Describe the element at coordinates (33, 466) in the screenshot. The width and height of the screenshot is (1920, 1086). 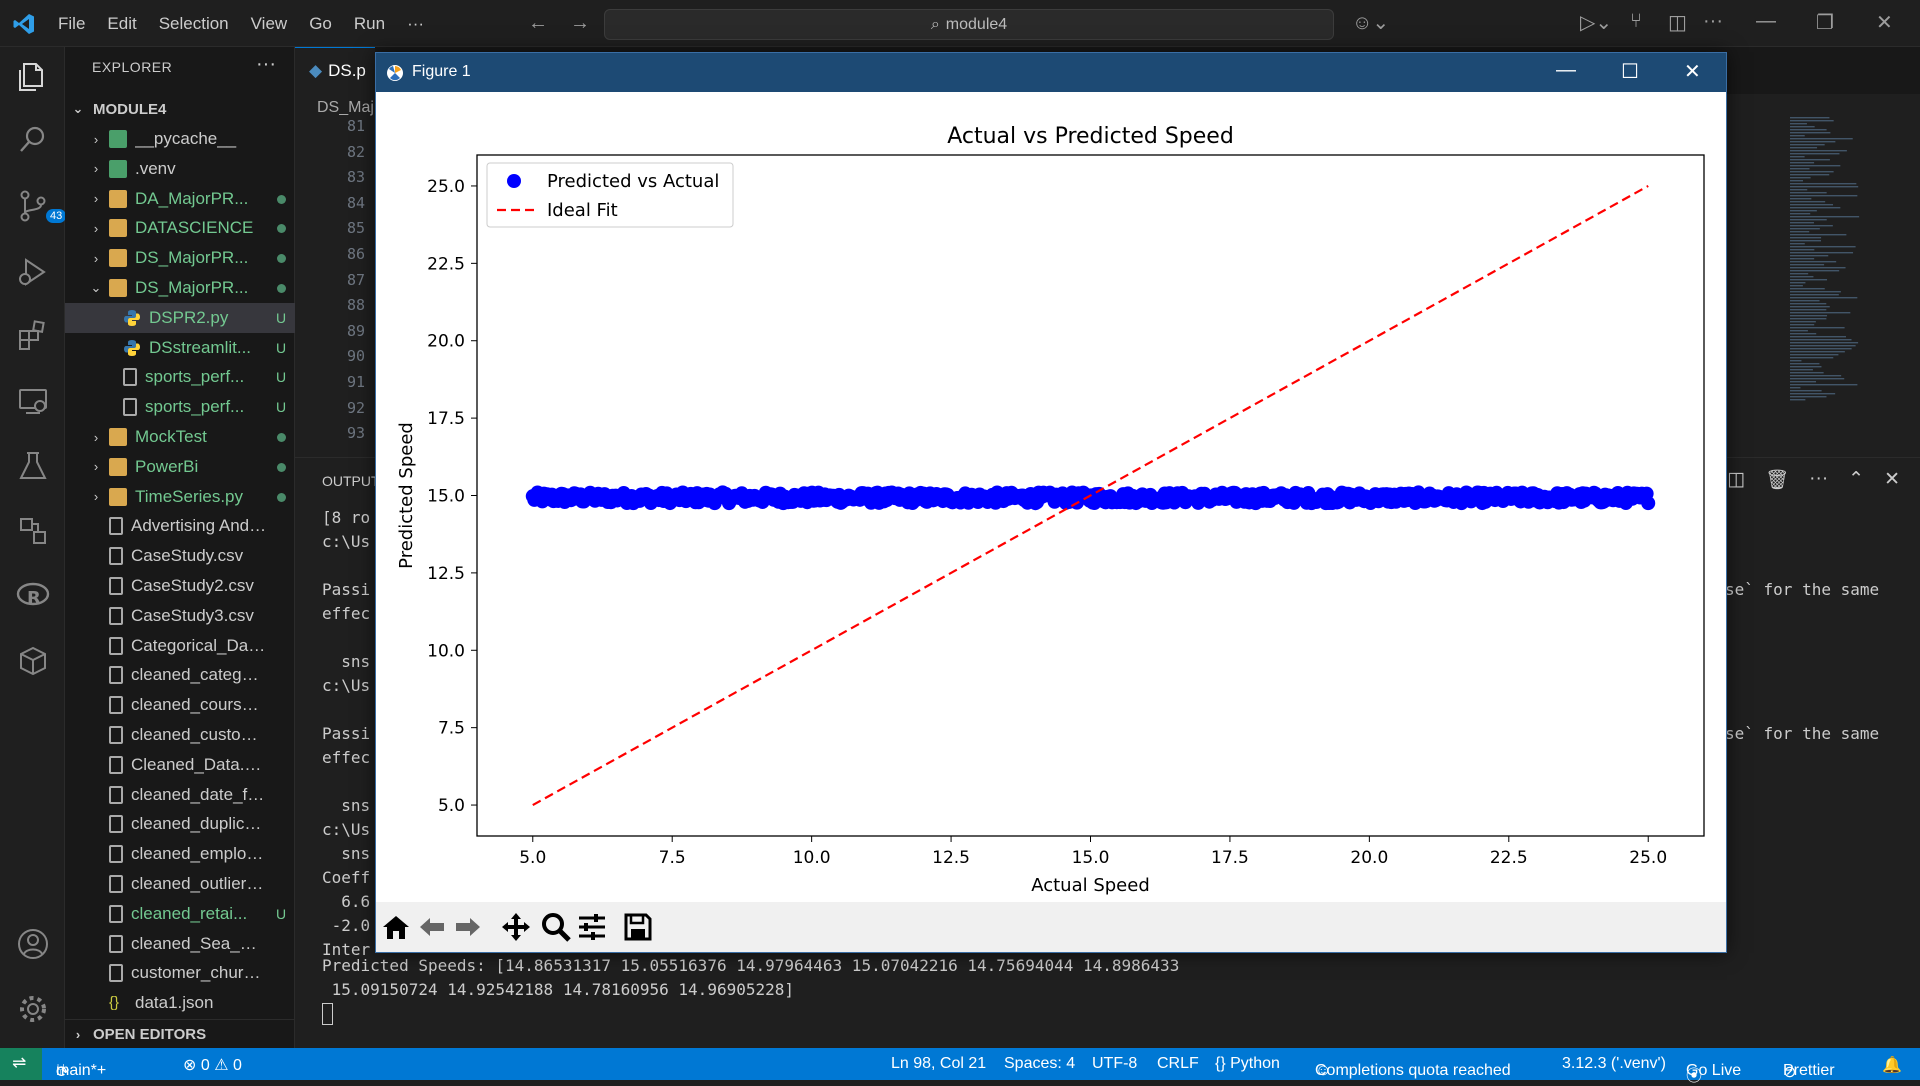
I see `testing-icon` at that location.